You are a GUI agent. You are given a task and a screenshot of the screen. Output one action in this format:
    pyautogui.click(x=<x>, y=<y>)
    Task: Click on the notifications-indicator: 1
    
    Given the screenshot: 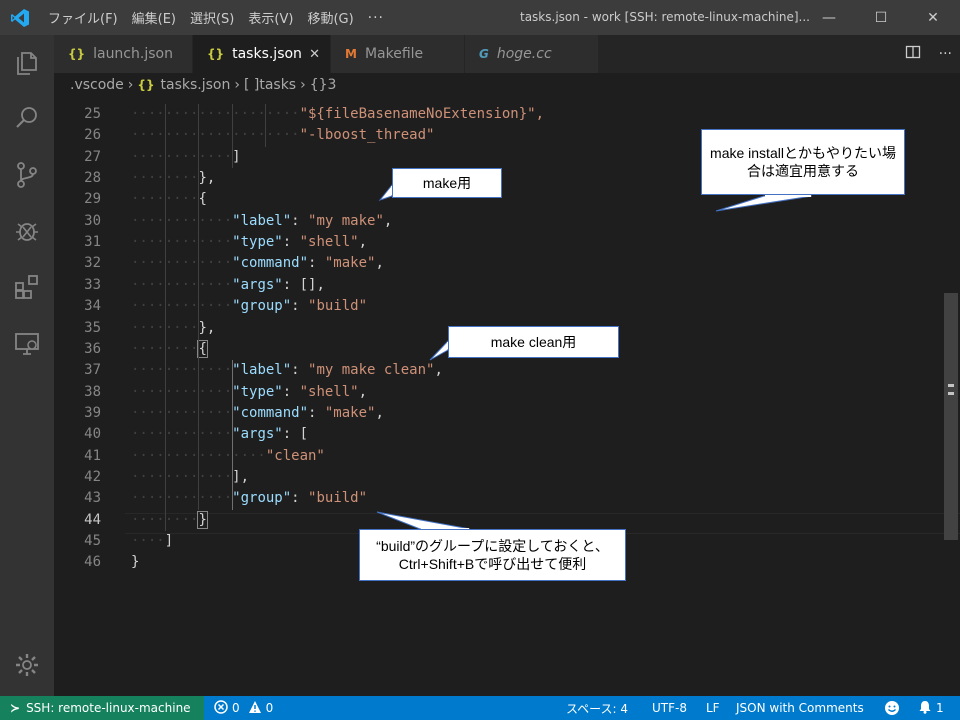 What is the action you would take?
    pyautogui.click(x=931, y=708)
    